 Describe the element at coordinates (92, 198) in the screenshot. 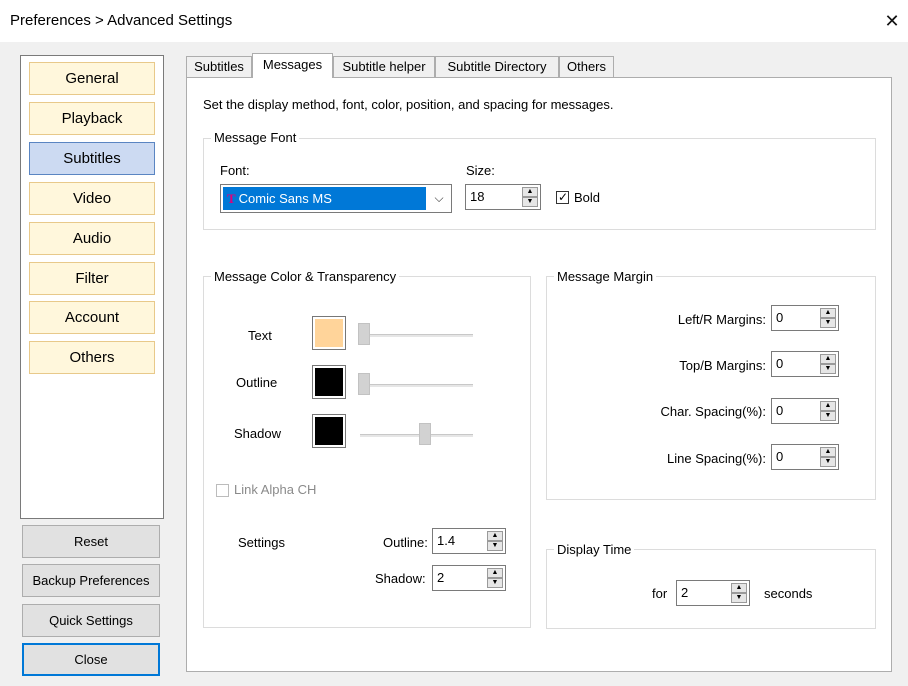

I see `nav-item-video: Video` at that location.